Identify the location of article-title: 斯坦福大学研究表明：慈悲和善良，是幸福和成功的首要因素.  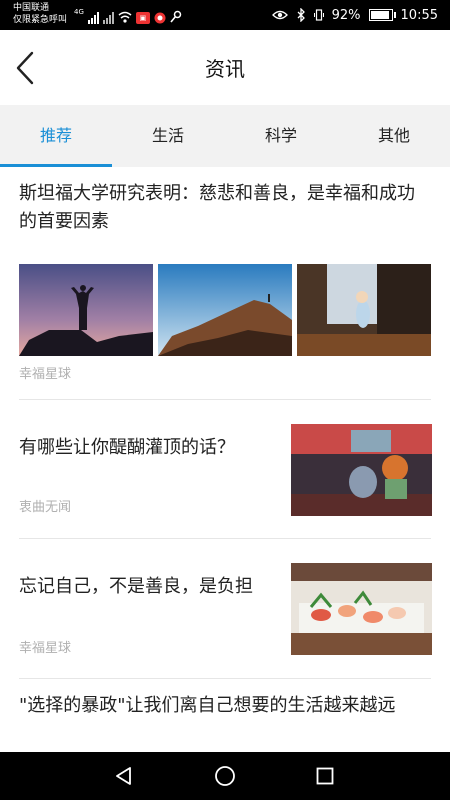
(217, 207).